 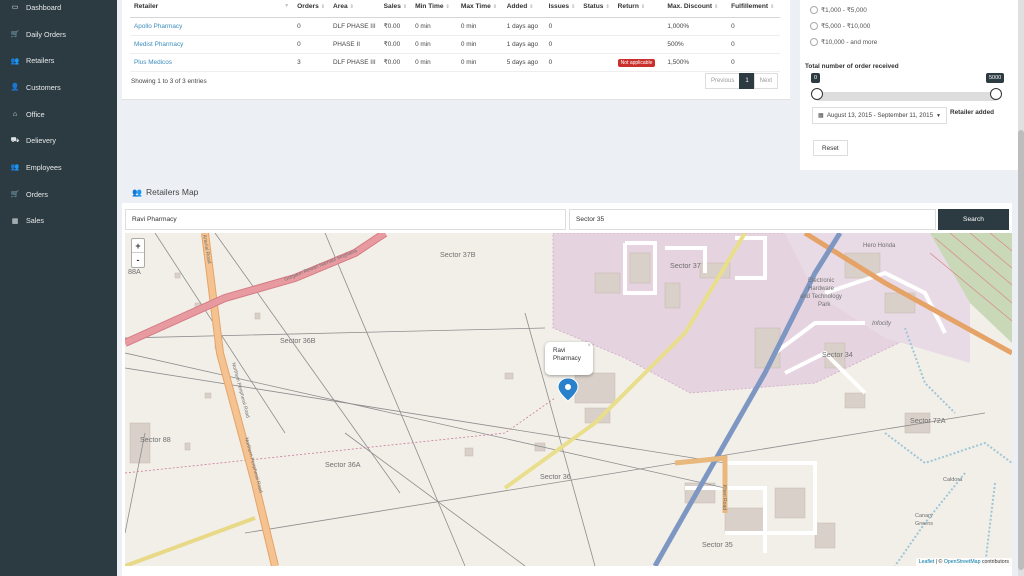 I want to click on attribution-text: | ©, so click(x=939, y=562).